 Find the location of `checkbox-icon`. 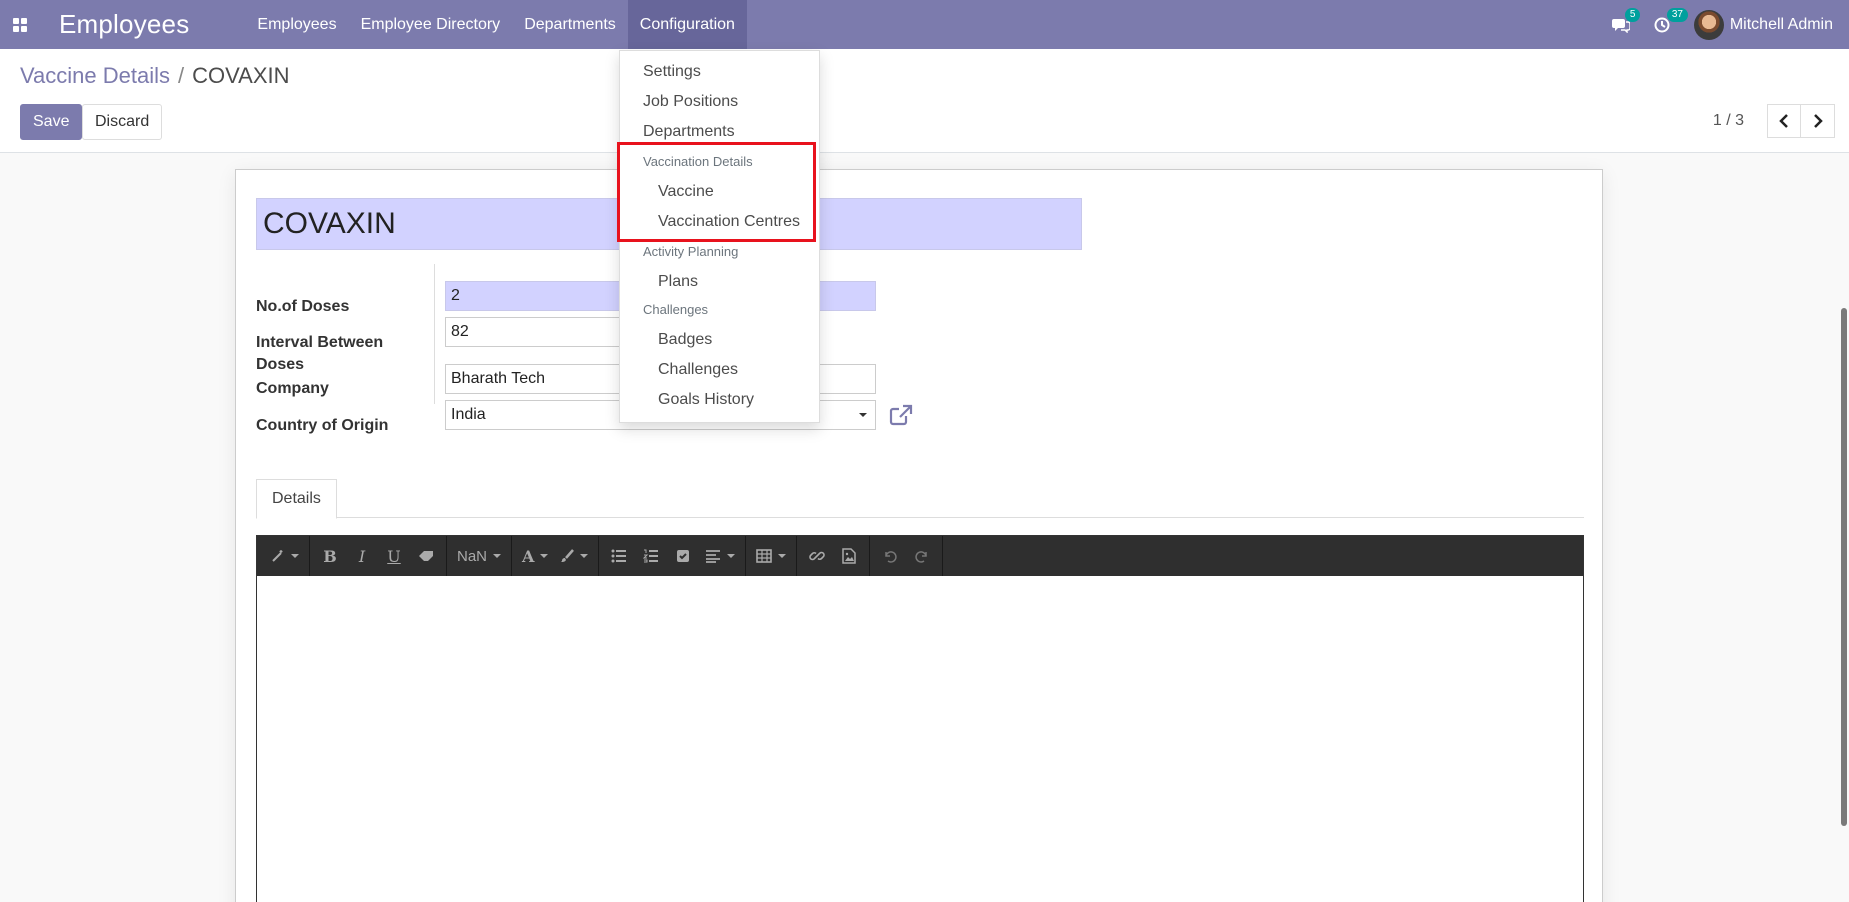

checkbox-icon is located at coordinates (683, 556).